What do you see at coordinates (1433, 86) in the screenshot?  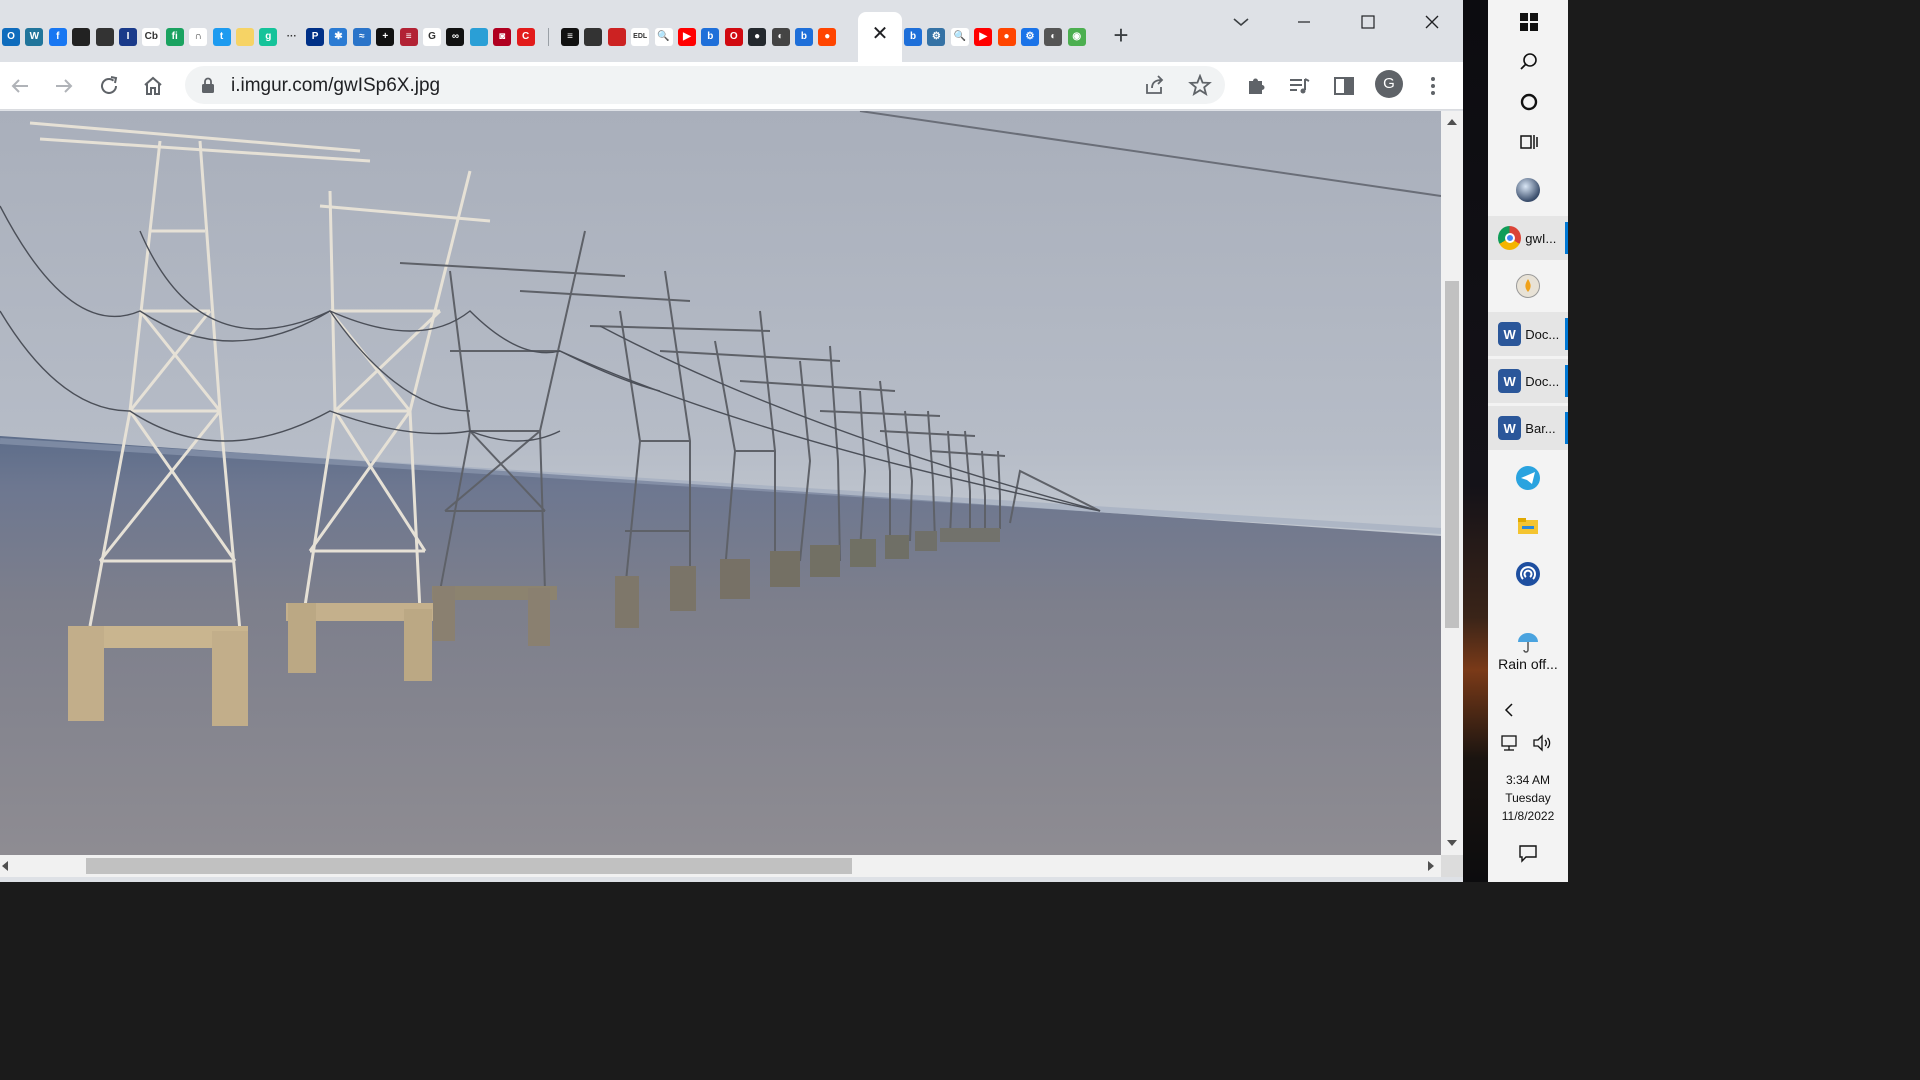 I see `menu-button` at bounding box center [1433, 86].